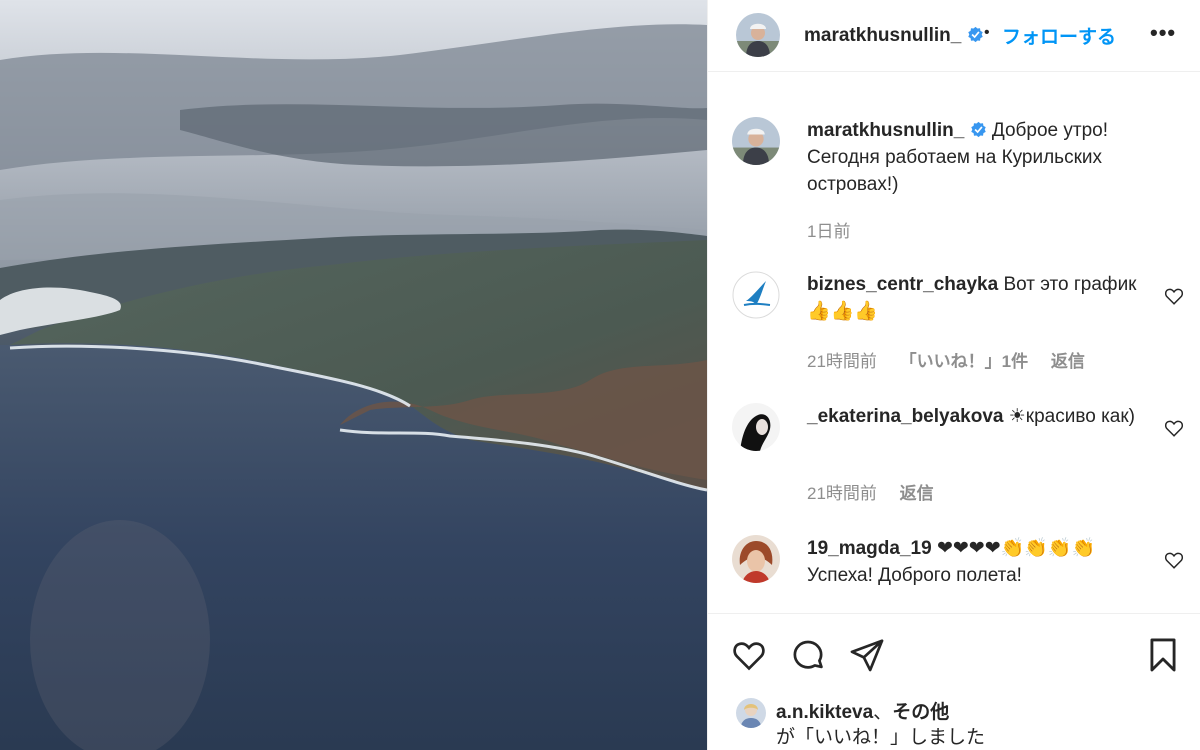  What do you see at coordinates (808, 655) in the screenshot?
I see `comment-icon` at bounding box center [808, 655].